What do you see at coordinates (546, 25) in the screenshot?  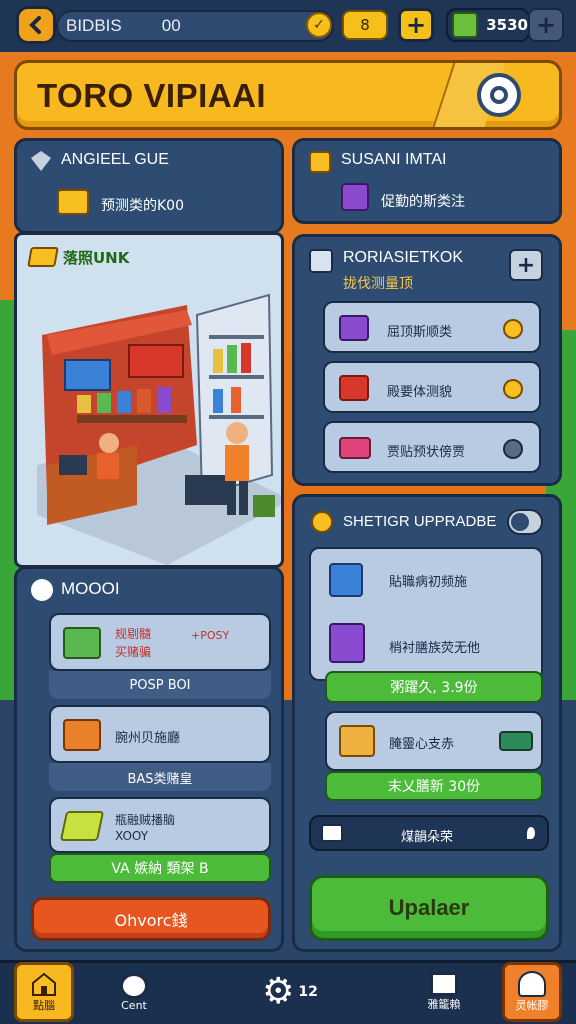 I see `add-cash-button: +` at bounding box center [546, 25].